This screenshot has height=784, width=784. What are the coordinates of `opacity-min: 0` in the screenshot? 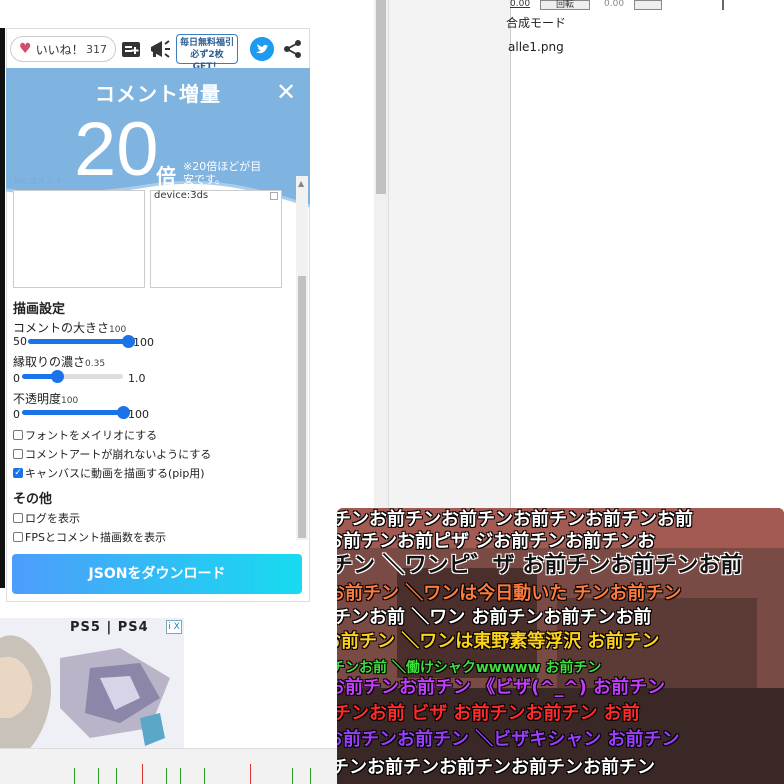 It's located at (16, 414).